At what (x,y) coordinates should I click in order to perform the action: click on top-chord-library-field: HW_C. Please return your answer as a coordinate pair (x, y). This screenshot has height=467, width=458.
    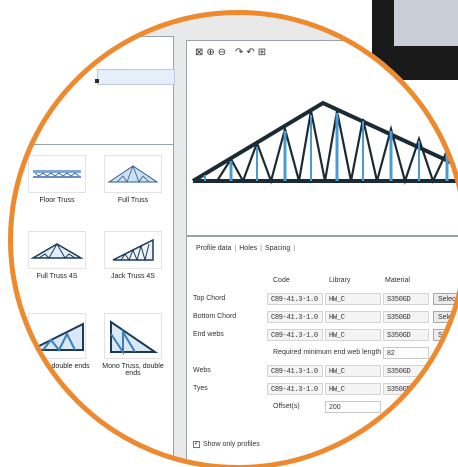
    Looking at the image, I should click on (353, 299).